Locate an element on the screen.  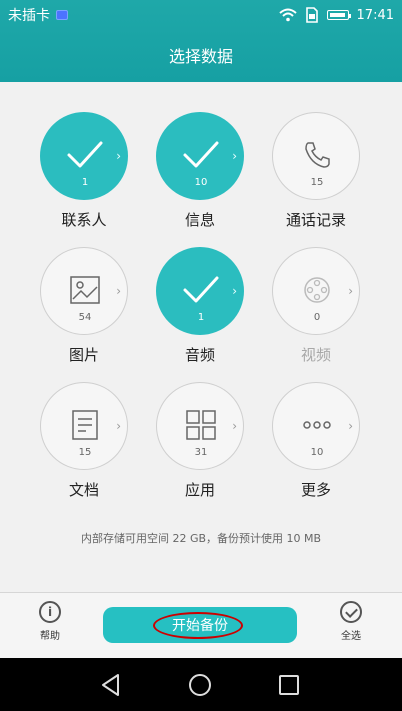
select-all-button: 全选 is located at coordinates (351, 621).